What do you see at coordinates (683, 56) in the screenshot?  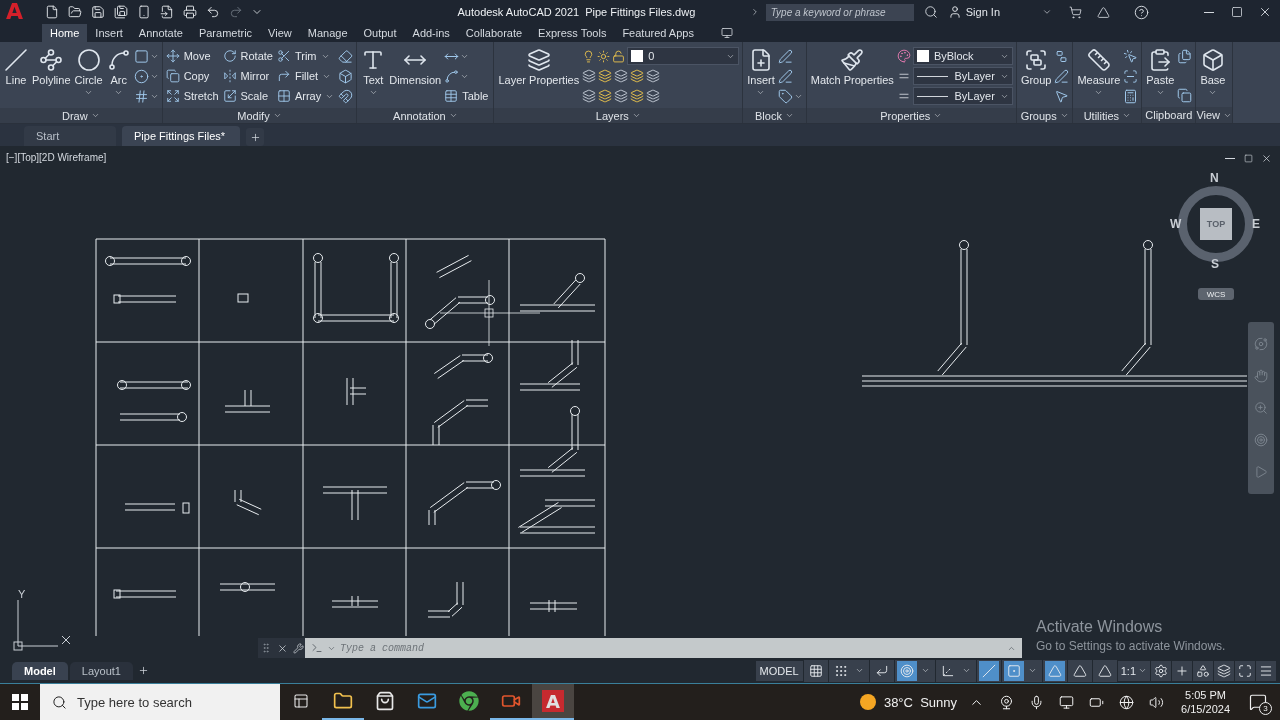 I see `layer-dropdown: 0` at bounding box center [683, 56].